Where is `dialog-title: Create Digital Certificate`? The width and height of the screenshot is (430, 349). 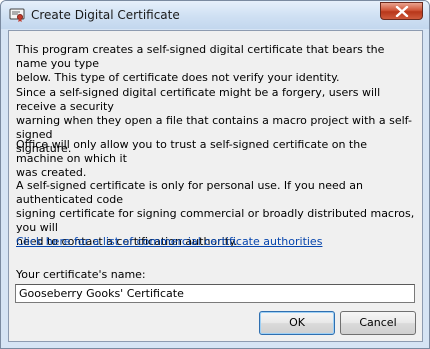
dialog-title: Create Digital Certificate is located at coordinates (105, 15).